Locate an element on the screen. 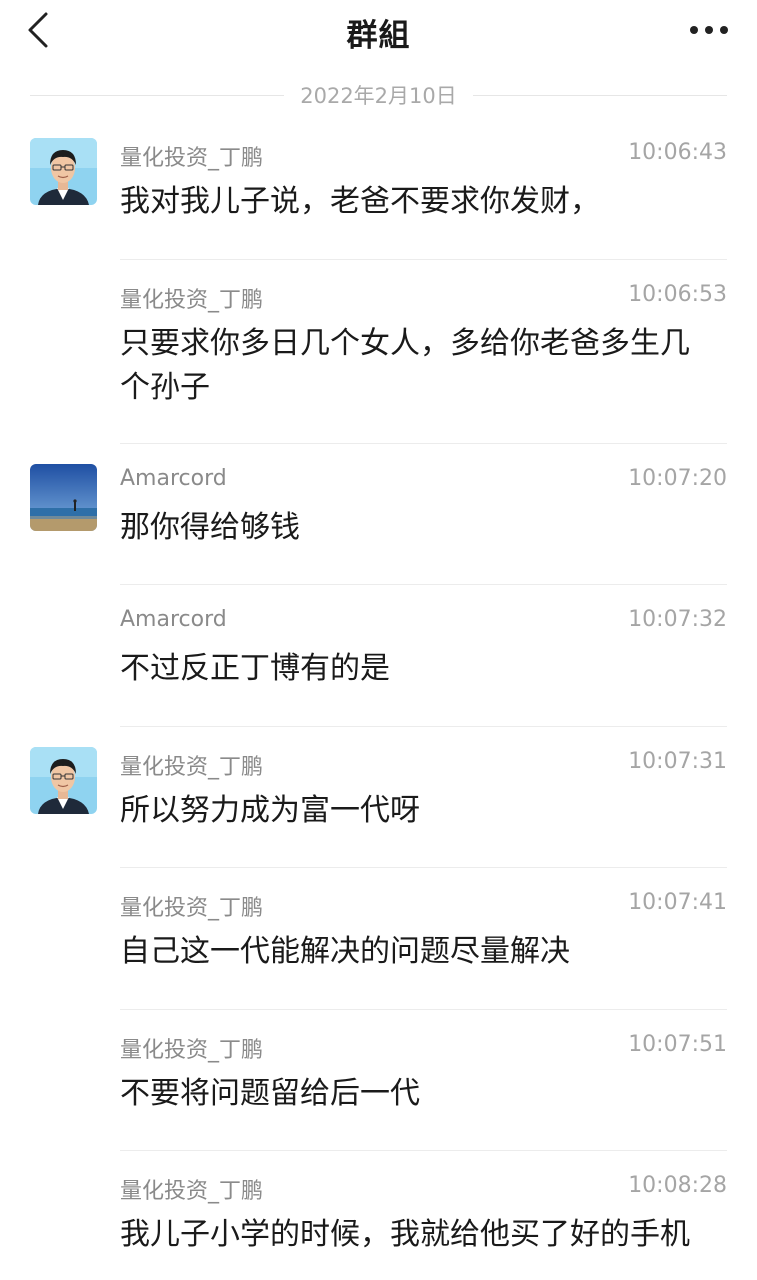 This screenshot has height=1280, width=757. top-bar: 群組 is located at coordinates (378, 31).